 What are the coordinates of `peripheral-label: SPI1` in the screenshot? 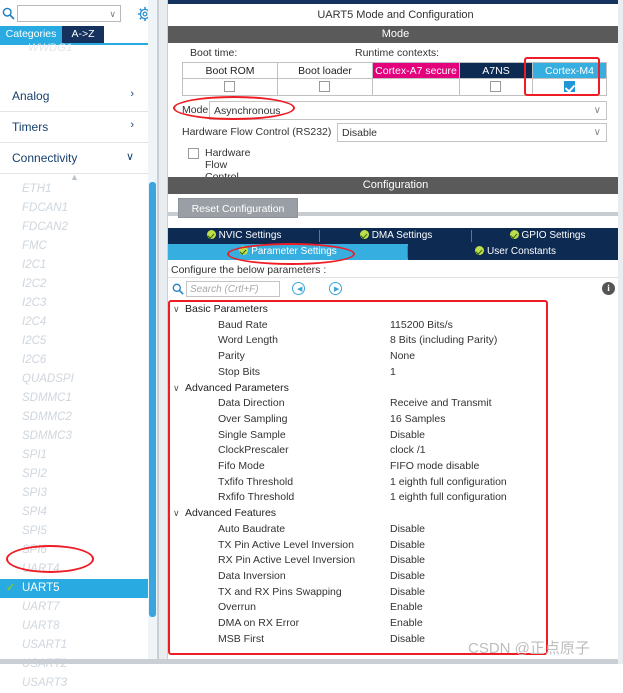 It's located at (34, 455).